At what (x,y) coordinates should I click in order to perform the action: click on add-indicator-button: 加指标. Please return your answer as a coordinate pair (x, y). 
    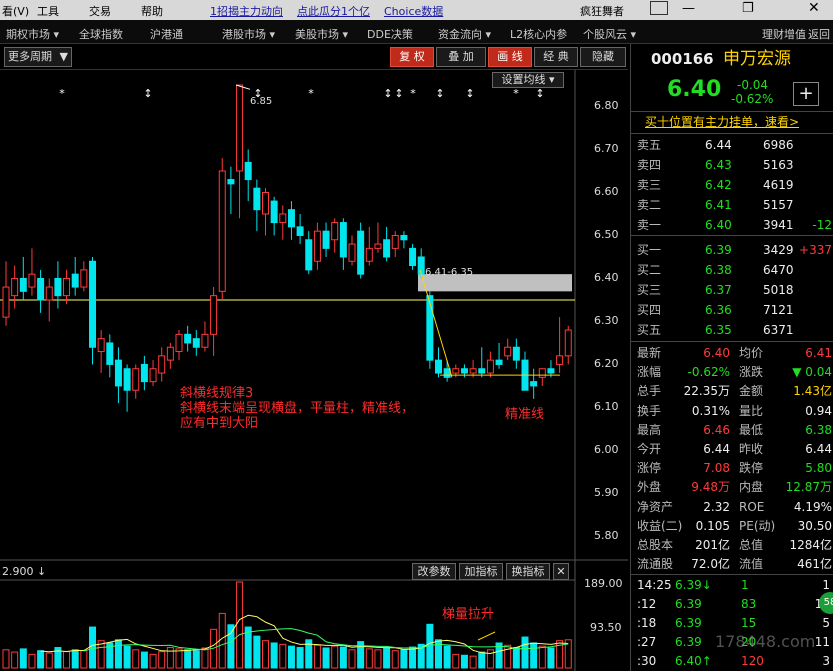
    Looking at the image, I should click on (481, 571).